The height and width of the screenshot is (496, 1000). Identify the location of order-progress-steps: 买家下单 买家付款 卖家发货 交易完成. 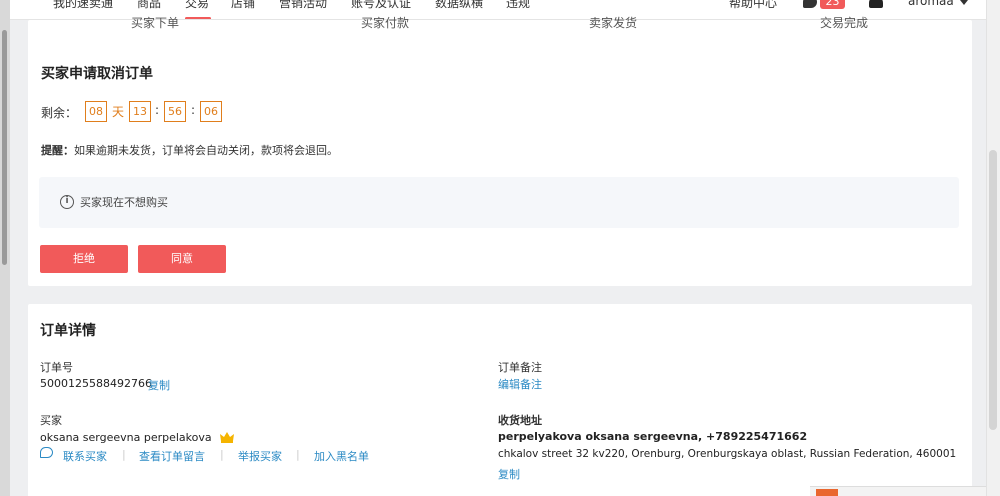
(500, 24).